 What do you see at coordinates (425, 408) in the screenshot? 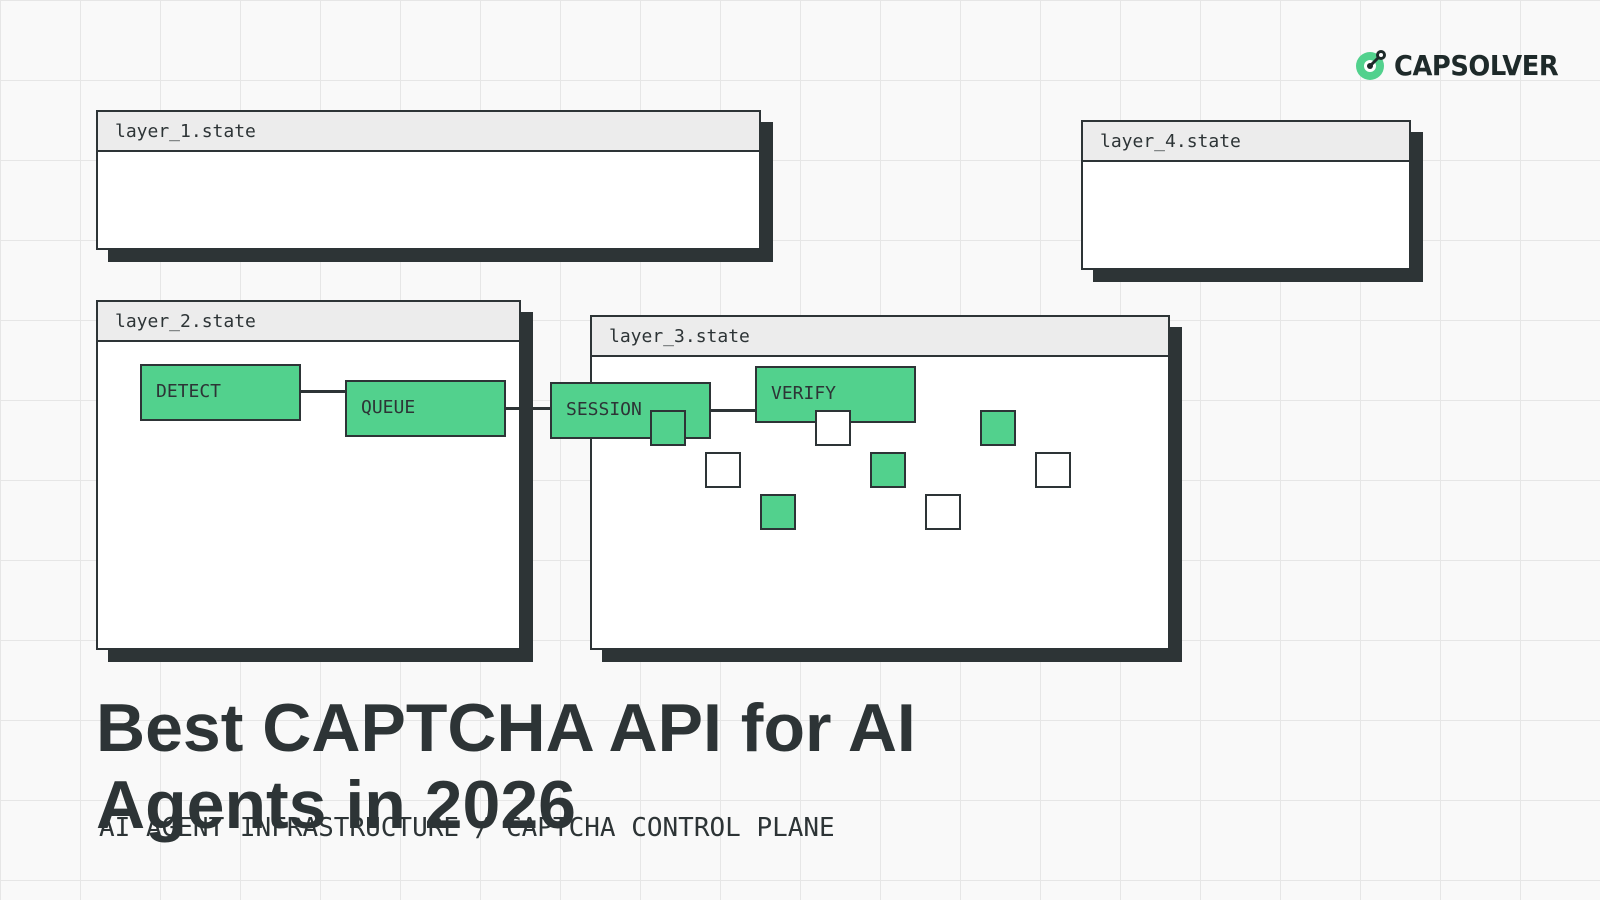
I see `pipeline-node-queue: QUEUE` at bounding box center [425, 408].